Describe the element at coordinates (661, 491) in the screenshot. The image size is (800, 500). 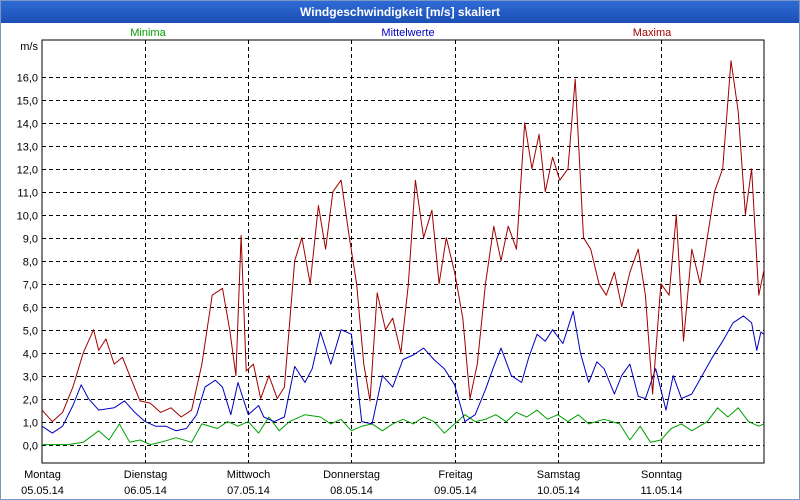
I see `x-tick-date: 11.05.14` at that location.